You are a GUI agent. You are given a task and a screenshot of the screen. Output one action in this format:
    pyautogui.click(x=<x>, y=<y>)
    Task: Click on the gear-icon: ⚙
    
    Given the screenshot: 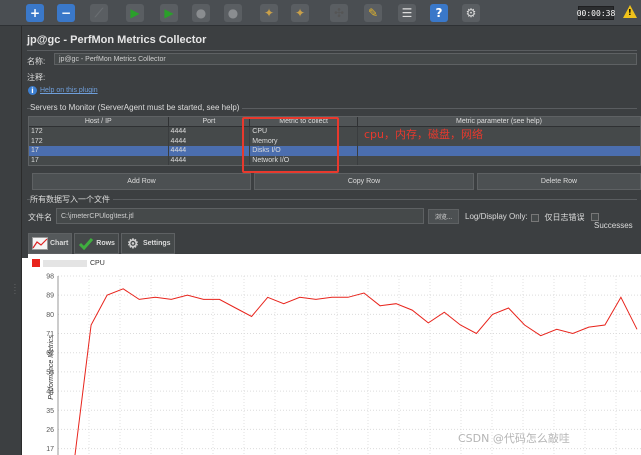 What is the action you would take?
    pyautogui.click(x=133, y=243)
    